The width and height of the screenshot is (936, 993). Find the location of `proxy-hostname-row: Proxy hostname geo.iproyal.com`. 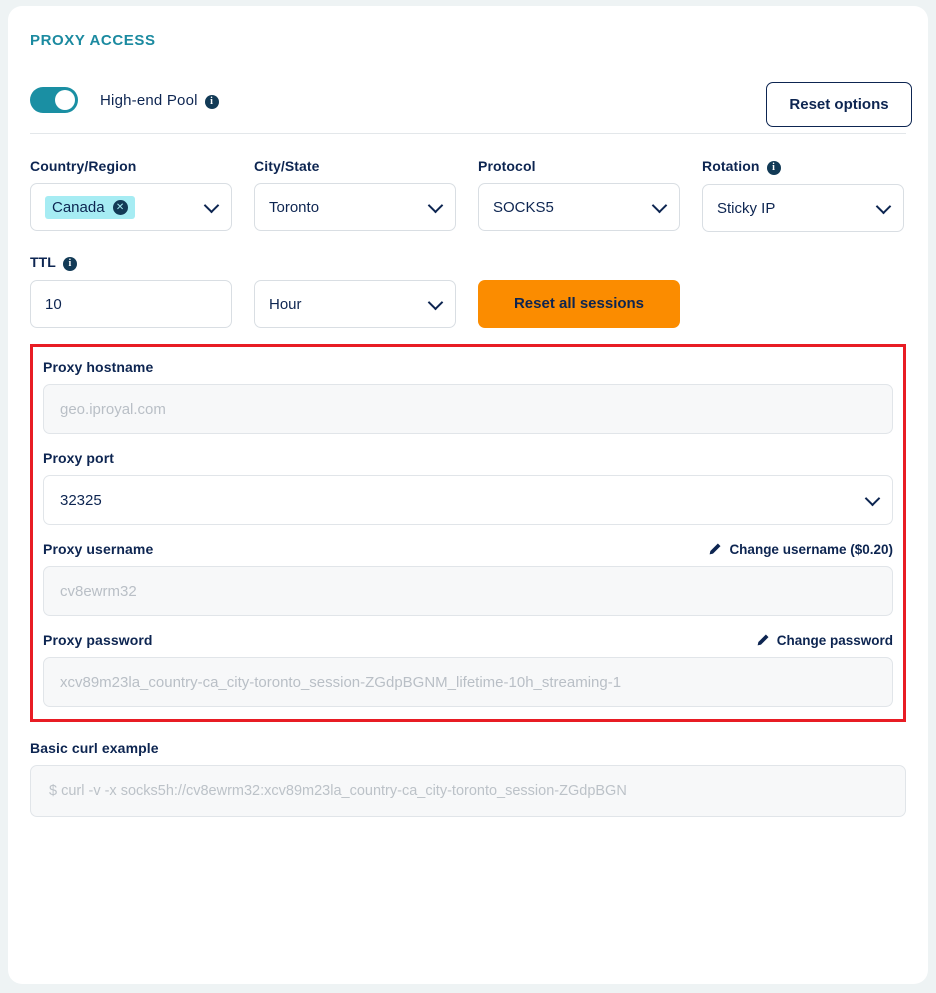

proxy-hostname-row: Proxy hostname geo.iproyal.com is located at coordinates (468, 396).